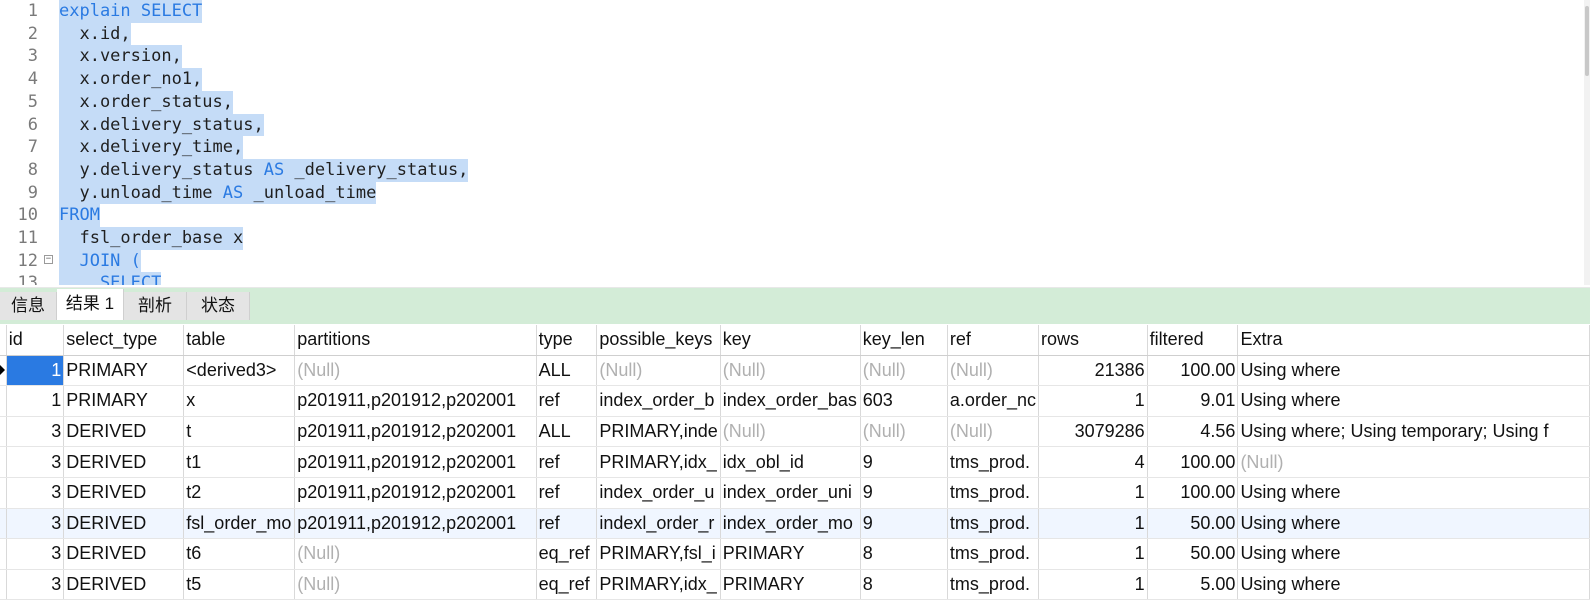 Image resolution: width=1590 pixels, height=613 pixels. I want to click on column-header-rows: rows, so click(1093, 340).